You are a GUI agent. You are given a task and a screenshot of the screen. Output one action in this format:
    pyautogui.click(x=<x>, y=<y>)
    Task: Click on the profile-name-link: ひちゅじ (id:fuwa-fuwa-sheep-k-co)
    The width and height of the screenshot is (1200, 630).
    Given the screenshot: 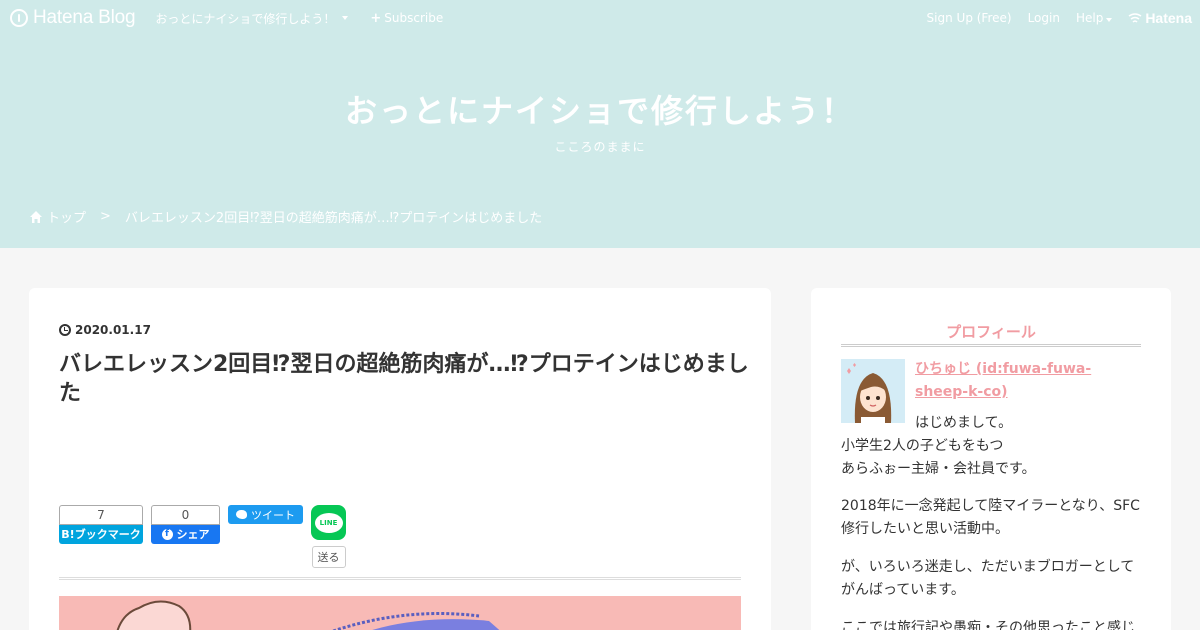 What is the action you would take?
    pyautogui.click(x=1028, y=381)
    